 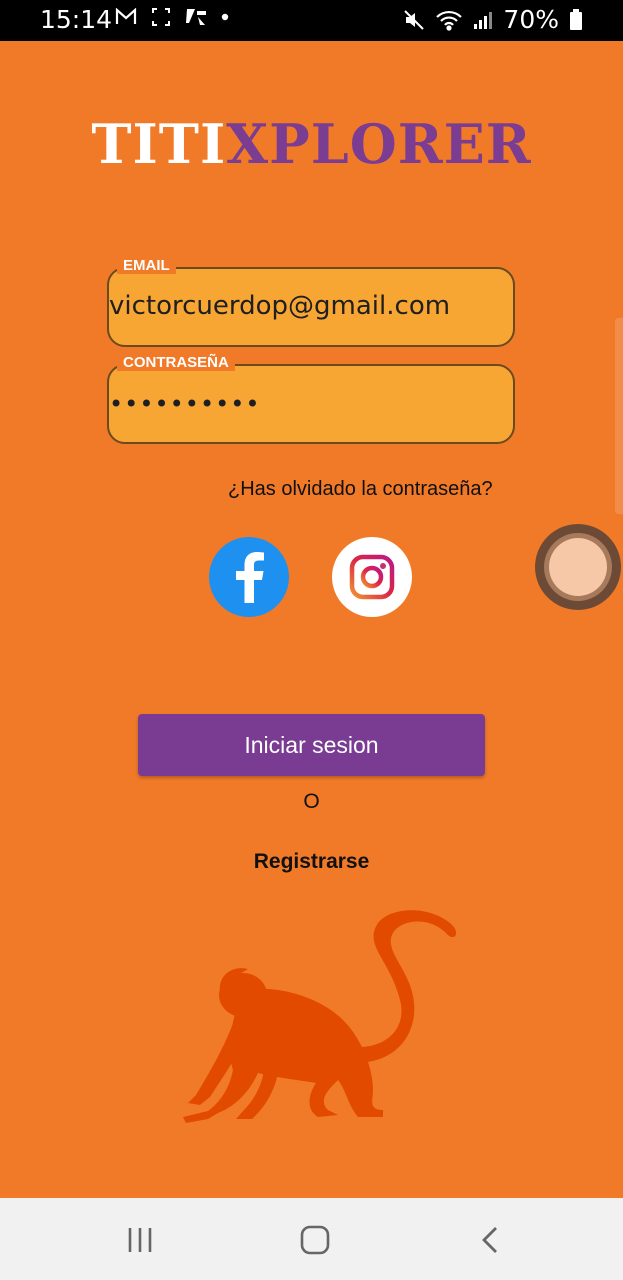 What do you see at coordinates (619, 416) in the screenshot?
I see `edge-panel-handle` at bounding box center [619, 416].